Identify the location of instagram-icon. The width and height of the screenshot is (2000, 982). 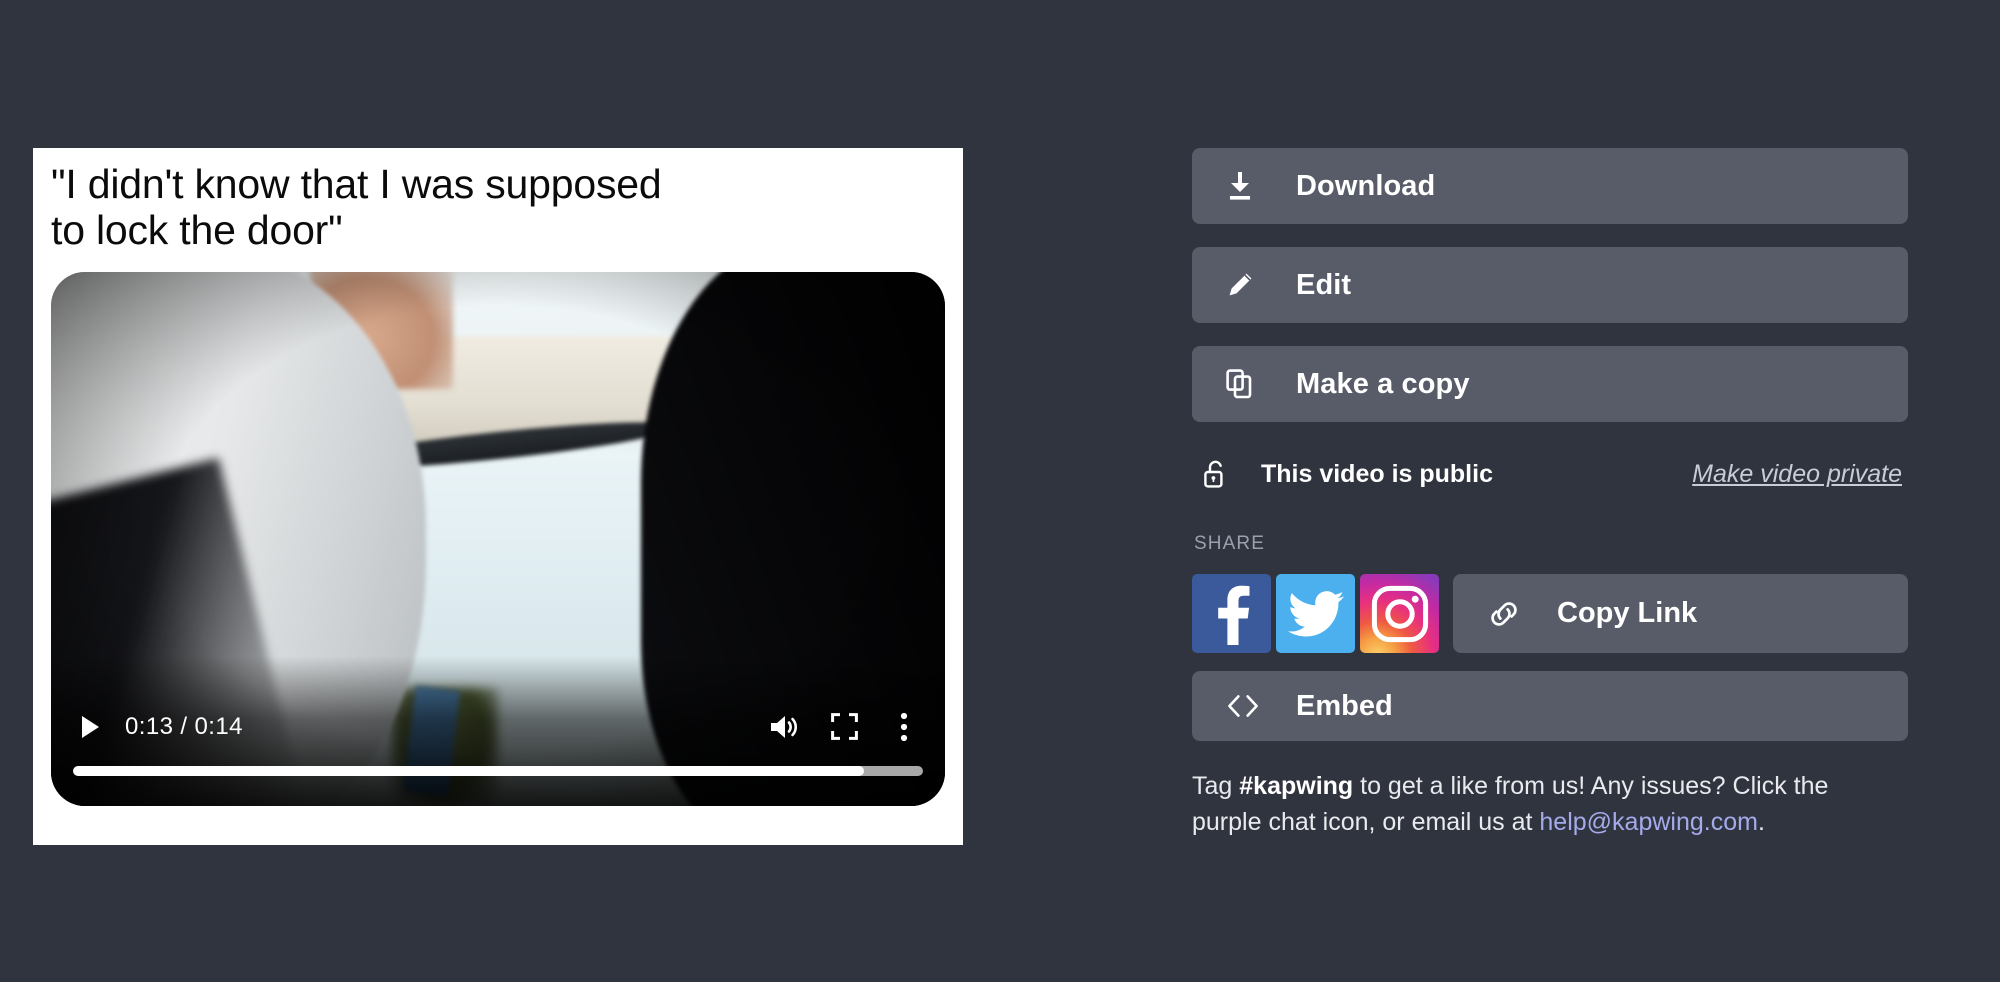
(1399, 613).